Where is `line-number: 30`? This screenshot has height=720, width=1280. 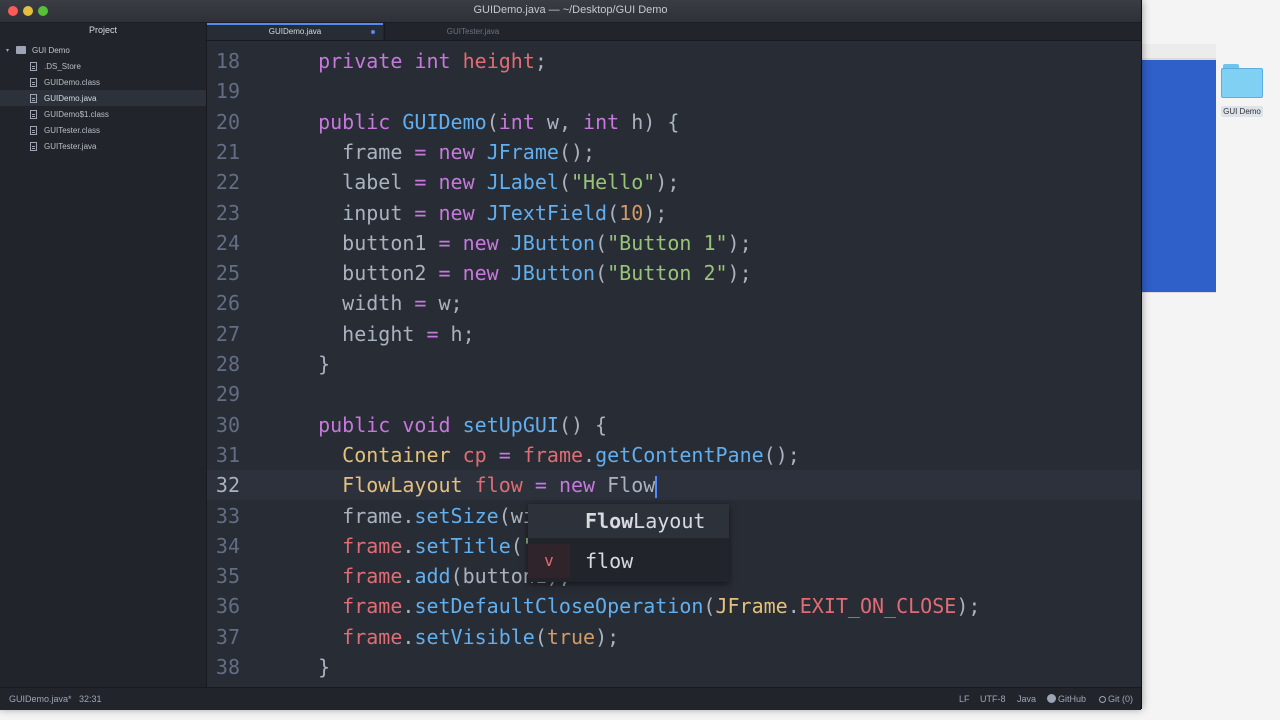
line-number: 30 is located at coordinates (223, 425).